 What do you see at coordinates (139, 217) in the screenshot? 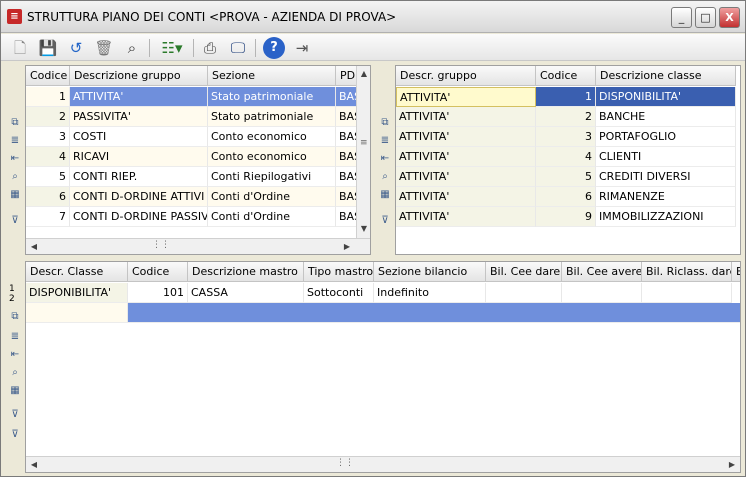
I see `table-cell: CONTI D-ORDINE PASSIVI` at bounding box center [139, 217].